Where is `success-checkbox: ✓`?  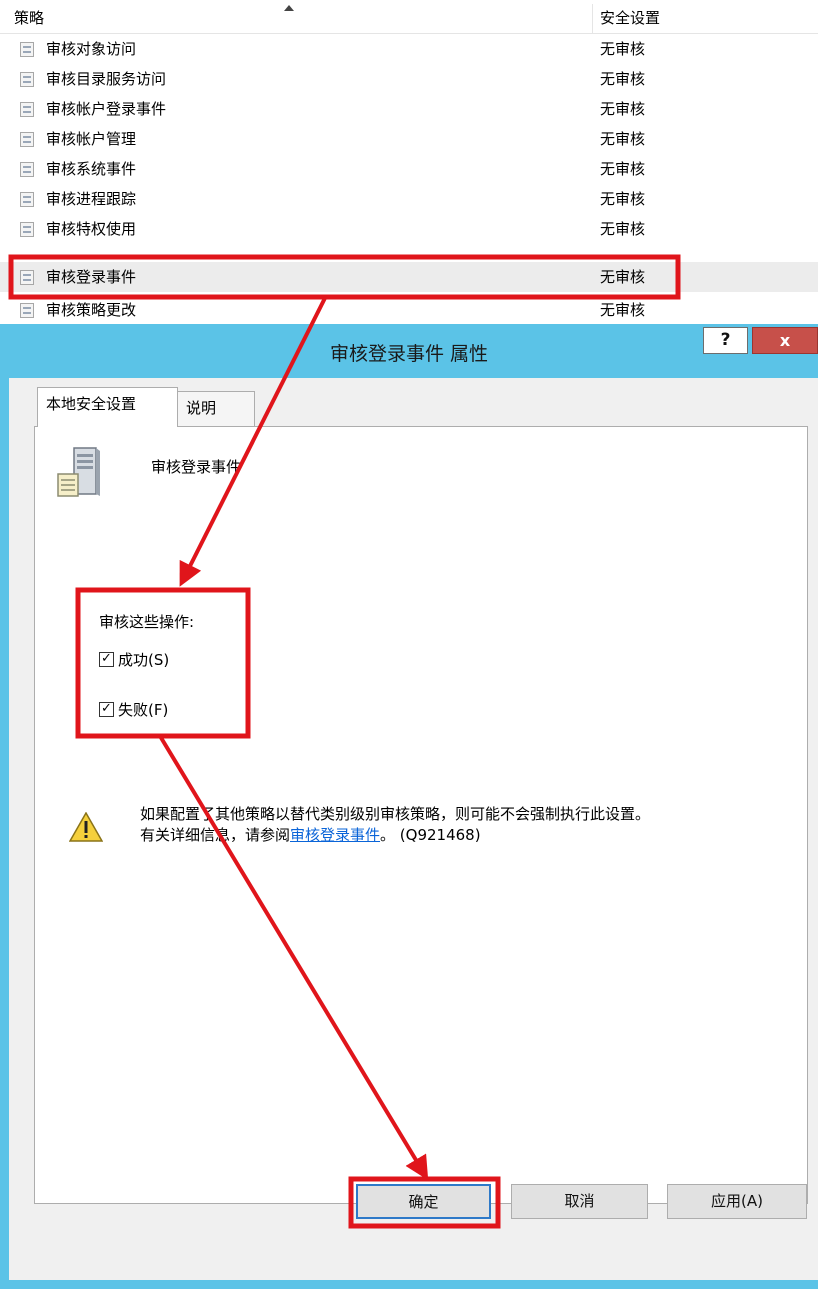
success-checkbox: ✓ is located at coordinates (106, 659).